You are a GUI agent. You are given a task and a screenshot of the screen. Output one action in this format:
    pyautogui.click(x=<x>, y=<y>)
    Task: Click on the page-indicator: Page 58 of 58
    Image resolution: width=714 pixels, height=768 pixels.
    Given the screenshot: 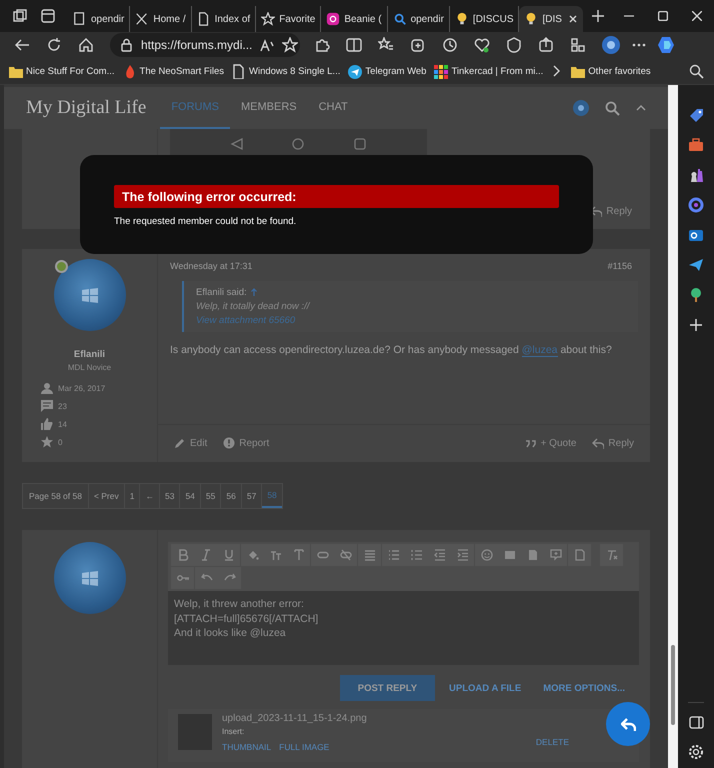 What is the action you would take?
    pyautogui.click(x=56, y=496)
    